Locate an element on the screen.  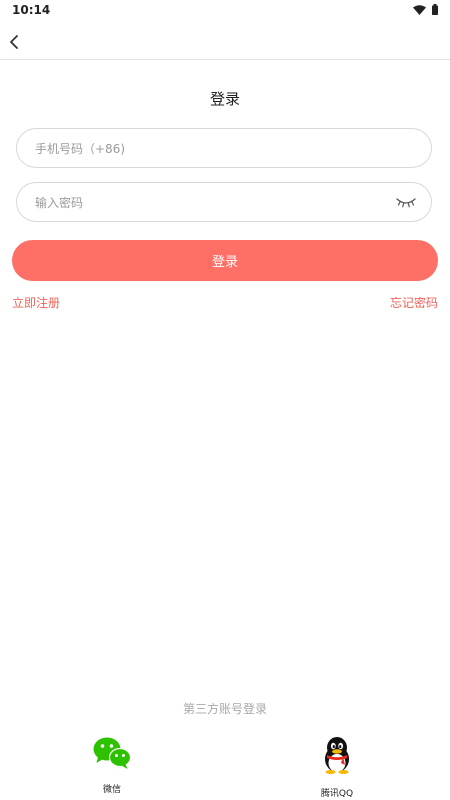
qq-login-button: 腾讯QQ is located at coordinates (337, 767).